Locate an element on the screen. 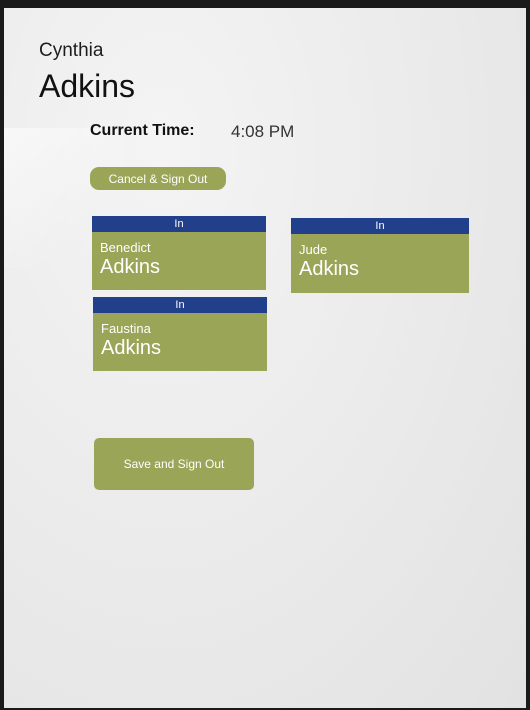 The height and width of the screenshot is (710, 530). current-time-label: Current Time: is located at coordinates (142, 130).